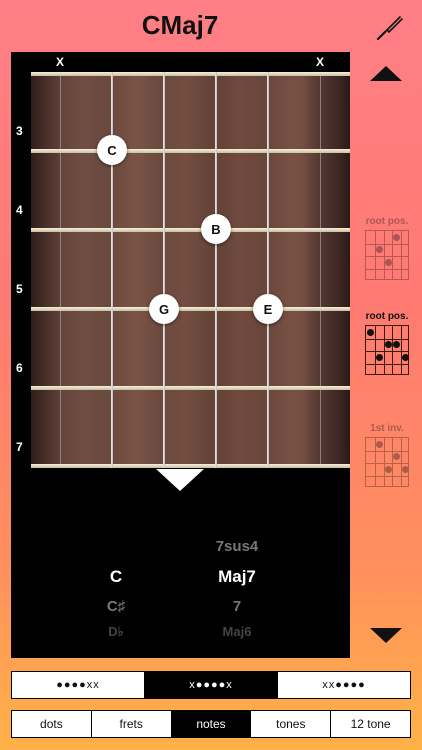 This screenshot has height=750, width=422. Describe the element at coordinates (180, 480) in the screenshot. I see `selection-pointer` at that location.